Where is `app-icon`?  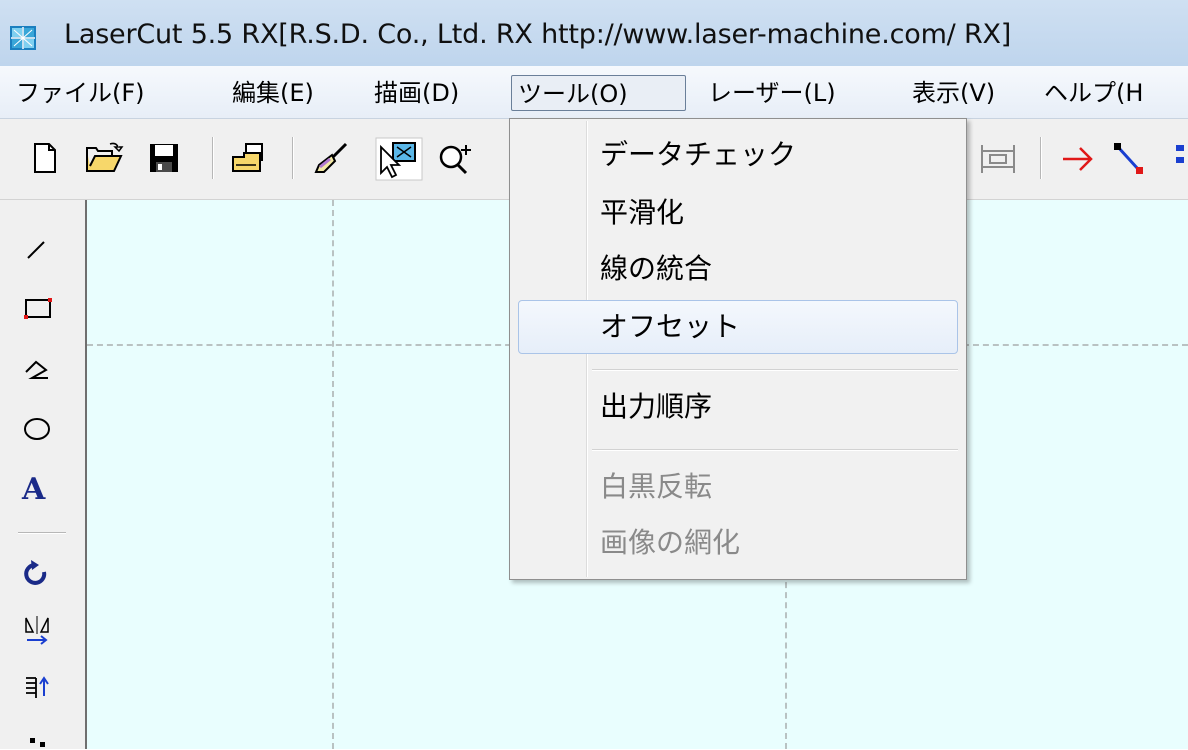 app-icon is located at coordinates (23, 38).